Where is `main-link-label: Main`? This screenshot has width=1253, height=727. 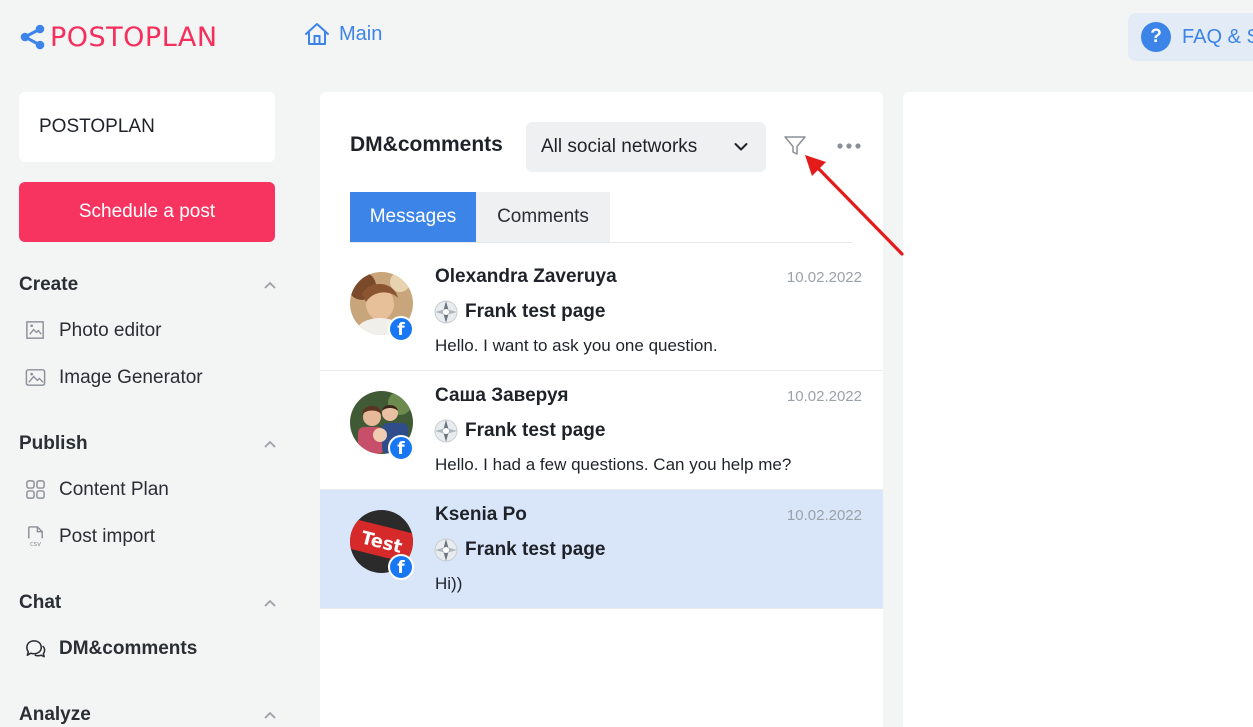 main-link-label: Main is located at coordinates (361, 33).